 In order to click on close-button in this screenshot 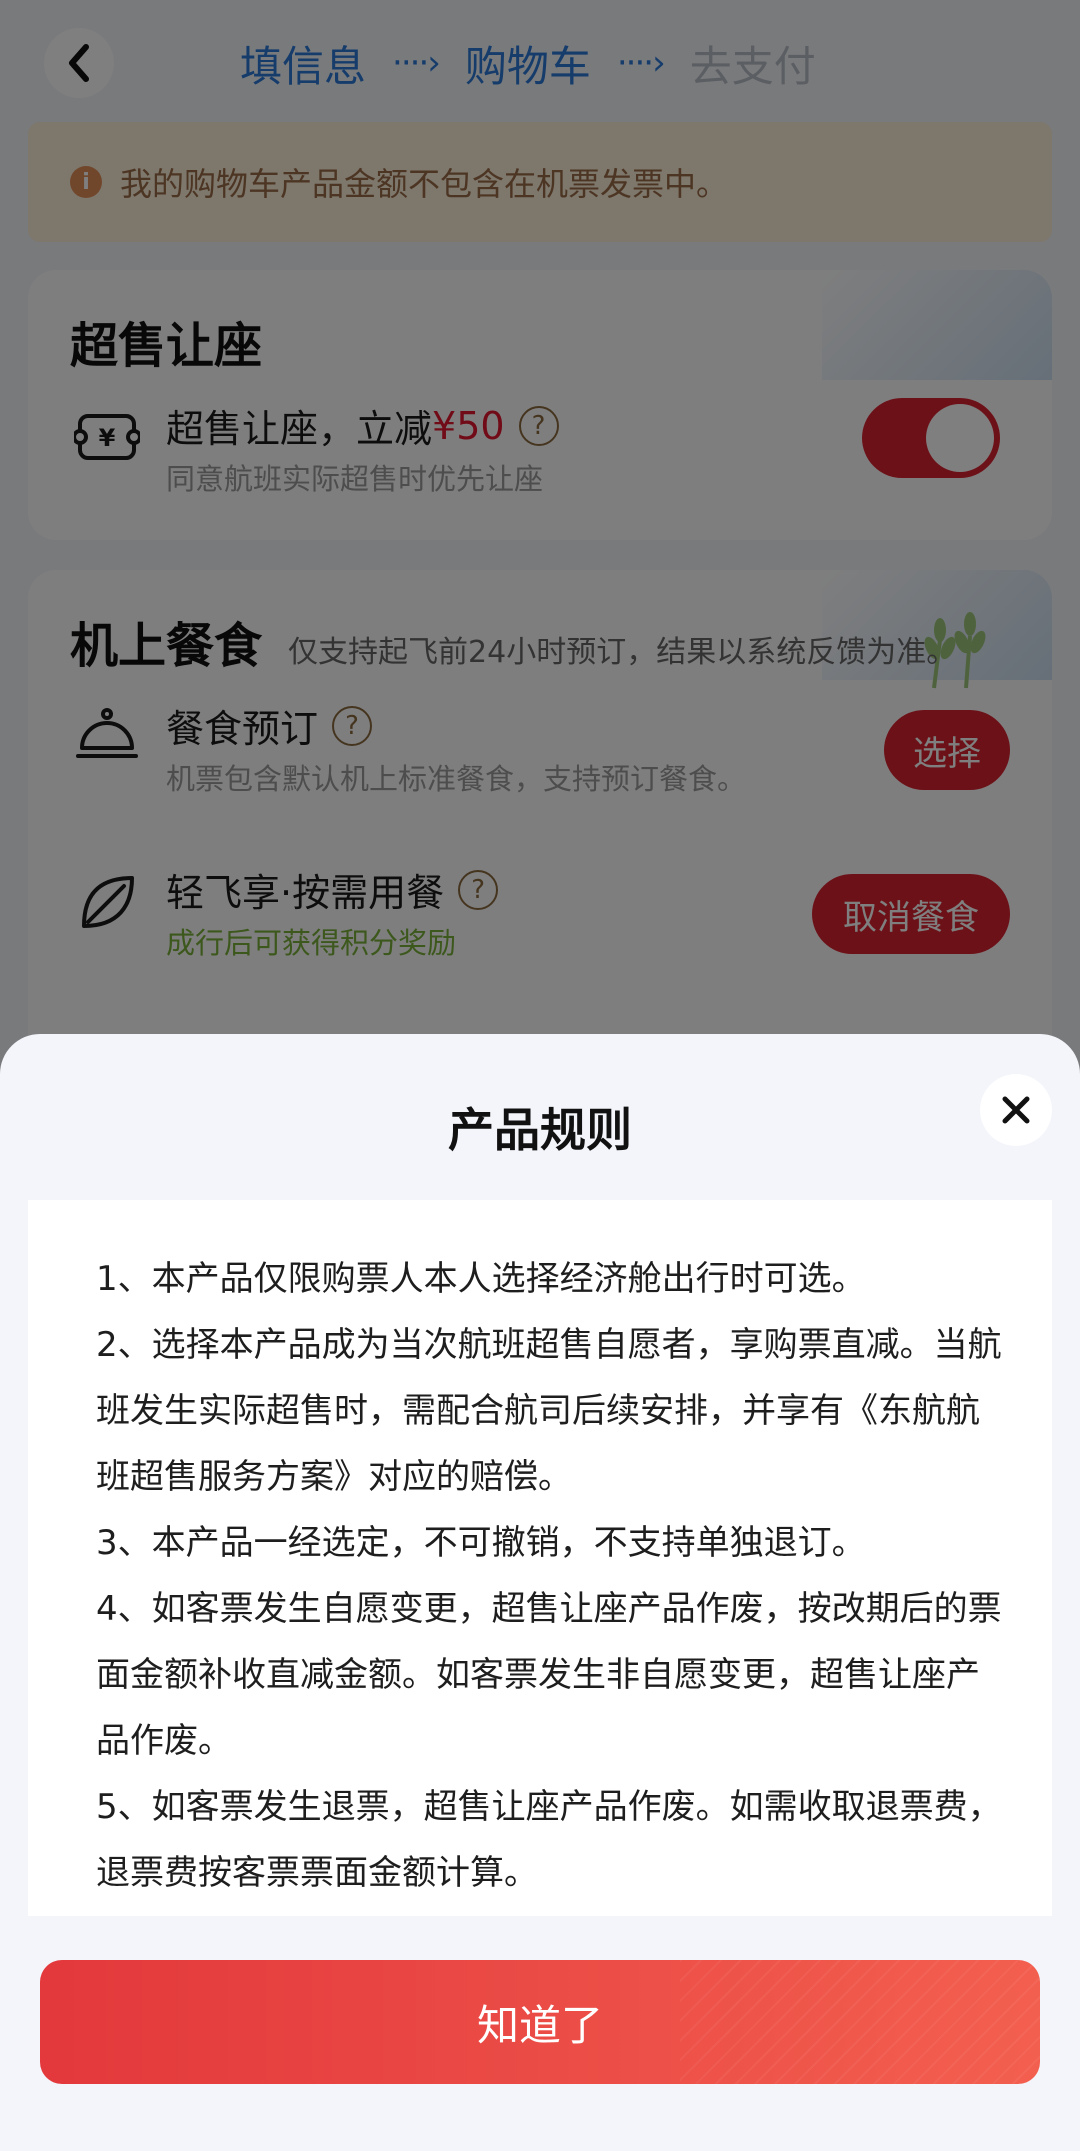, I will do `click(1016, 1110)`.